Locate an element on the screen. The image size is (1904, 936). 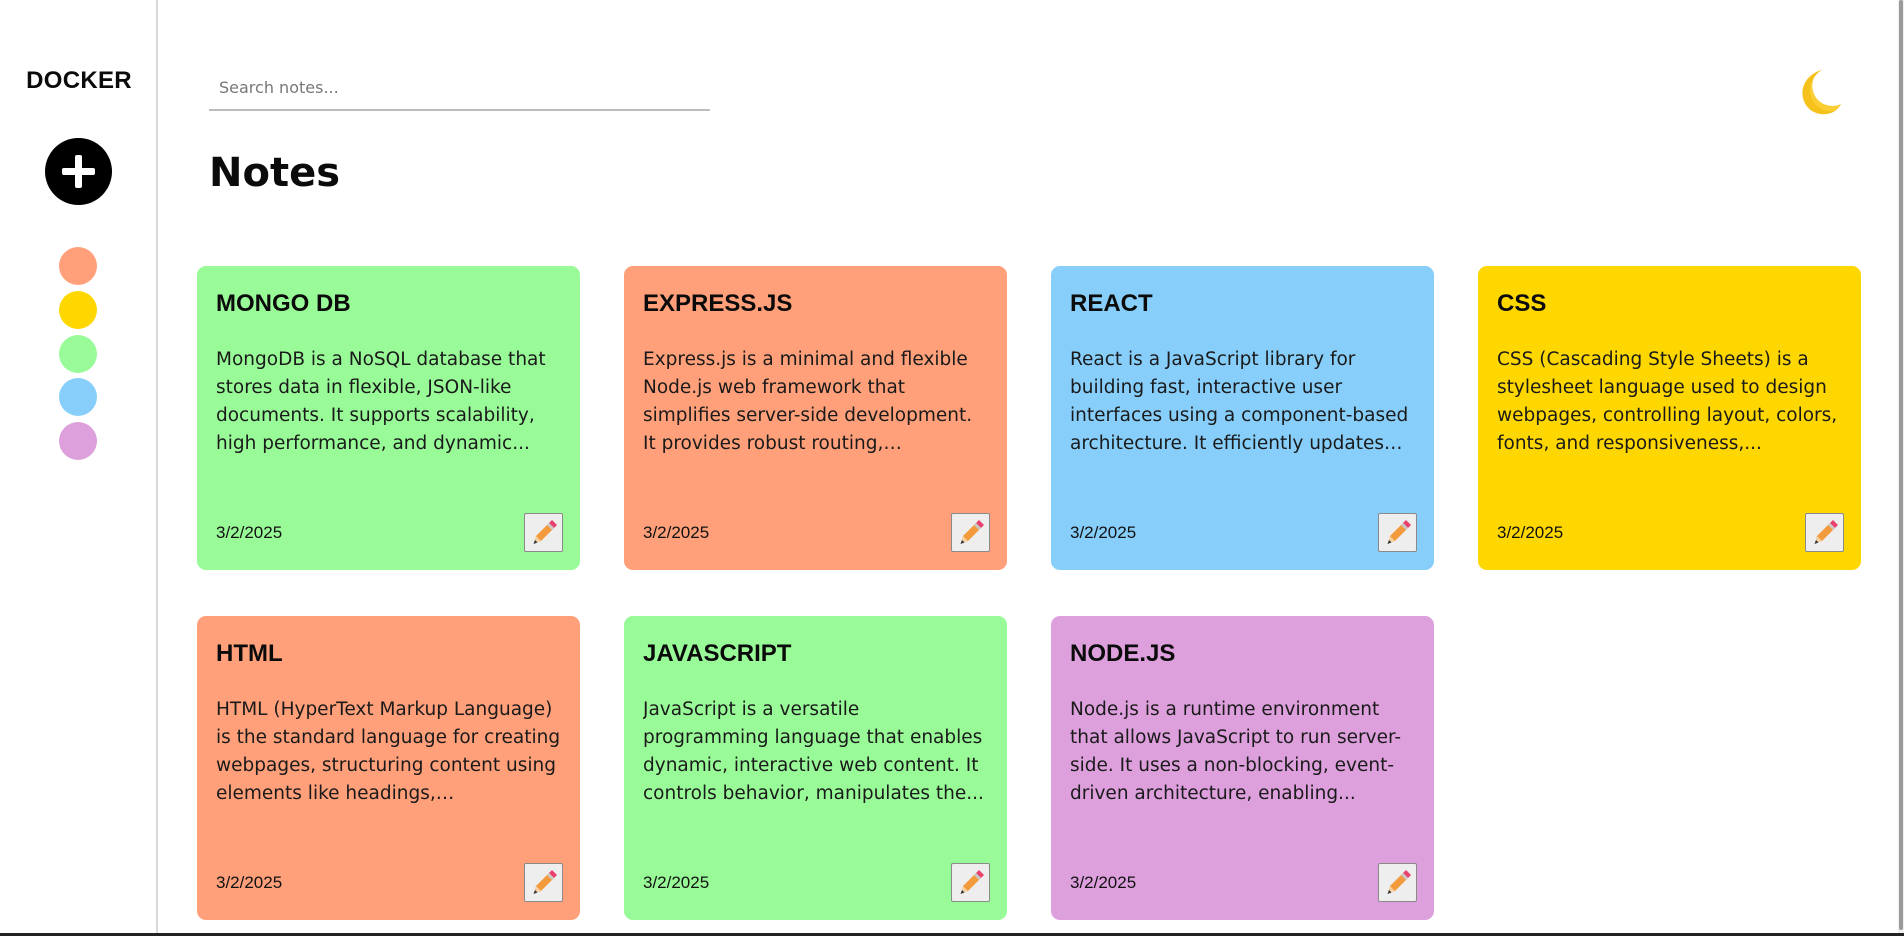
page-title: Notes is located at coordinates (275, 173).